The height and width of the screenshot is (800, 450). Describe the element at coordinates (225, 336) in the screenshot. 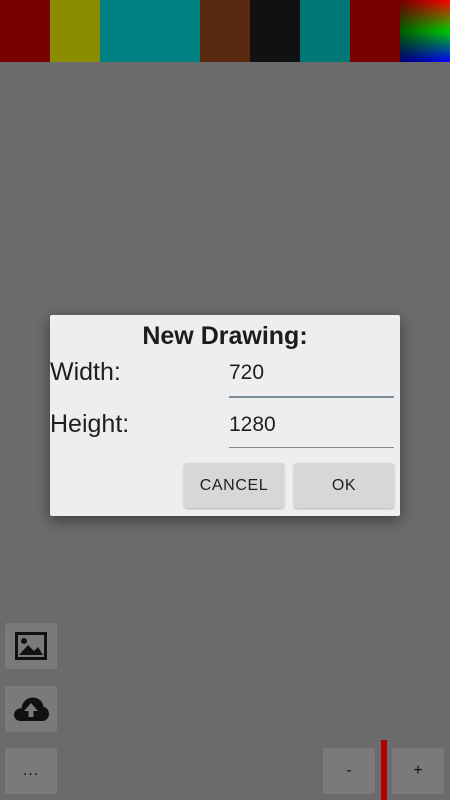

I see `dialog-title: New Drawing:` at that location.